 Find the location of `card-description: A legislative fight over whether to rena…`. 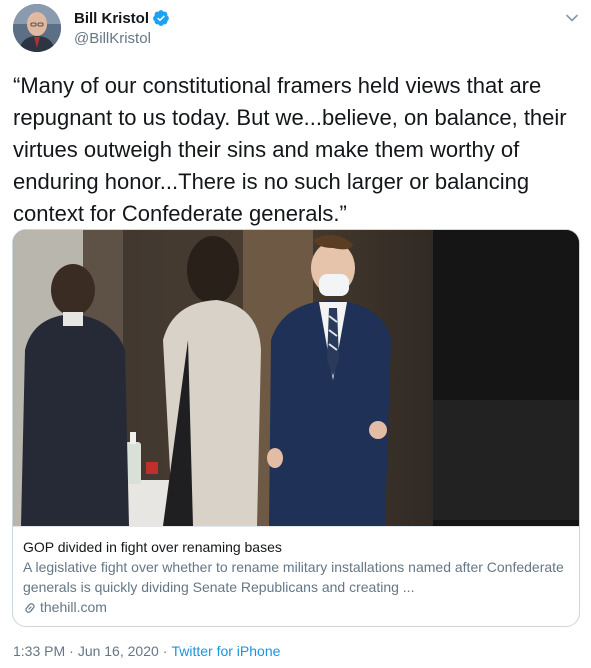

card-description: A legislative fight over whether to rena… is located at coordinates (293, 577).